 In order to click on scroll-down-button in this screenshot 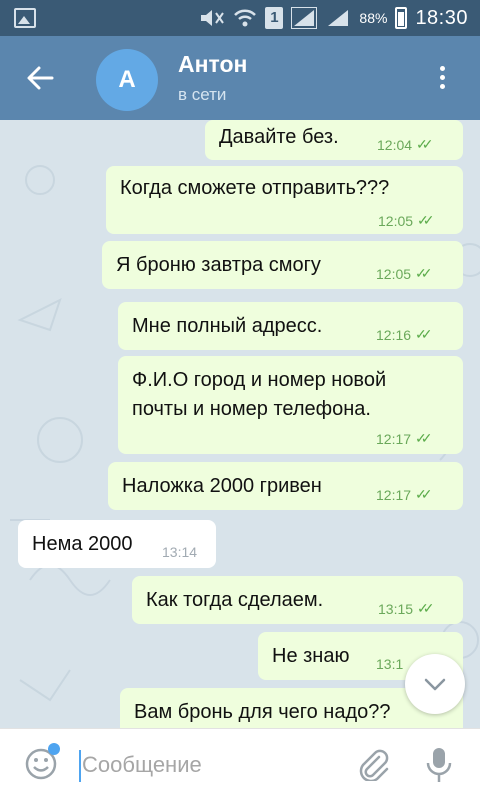, I will do `click(435, 684)`.